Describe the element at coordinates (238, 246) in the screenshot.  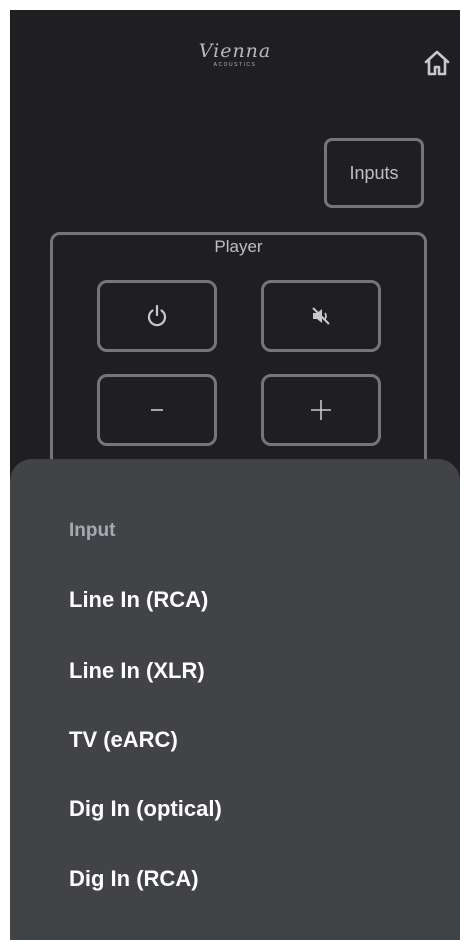
I see `player-title: Player` at that location.